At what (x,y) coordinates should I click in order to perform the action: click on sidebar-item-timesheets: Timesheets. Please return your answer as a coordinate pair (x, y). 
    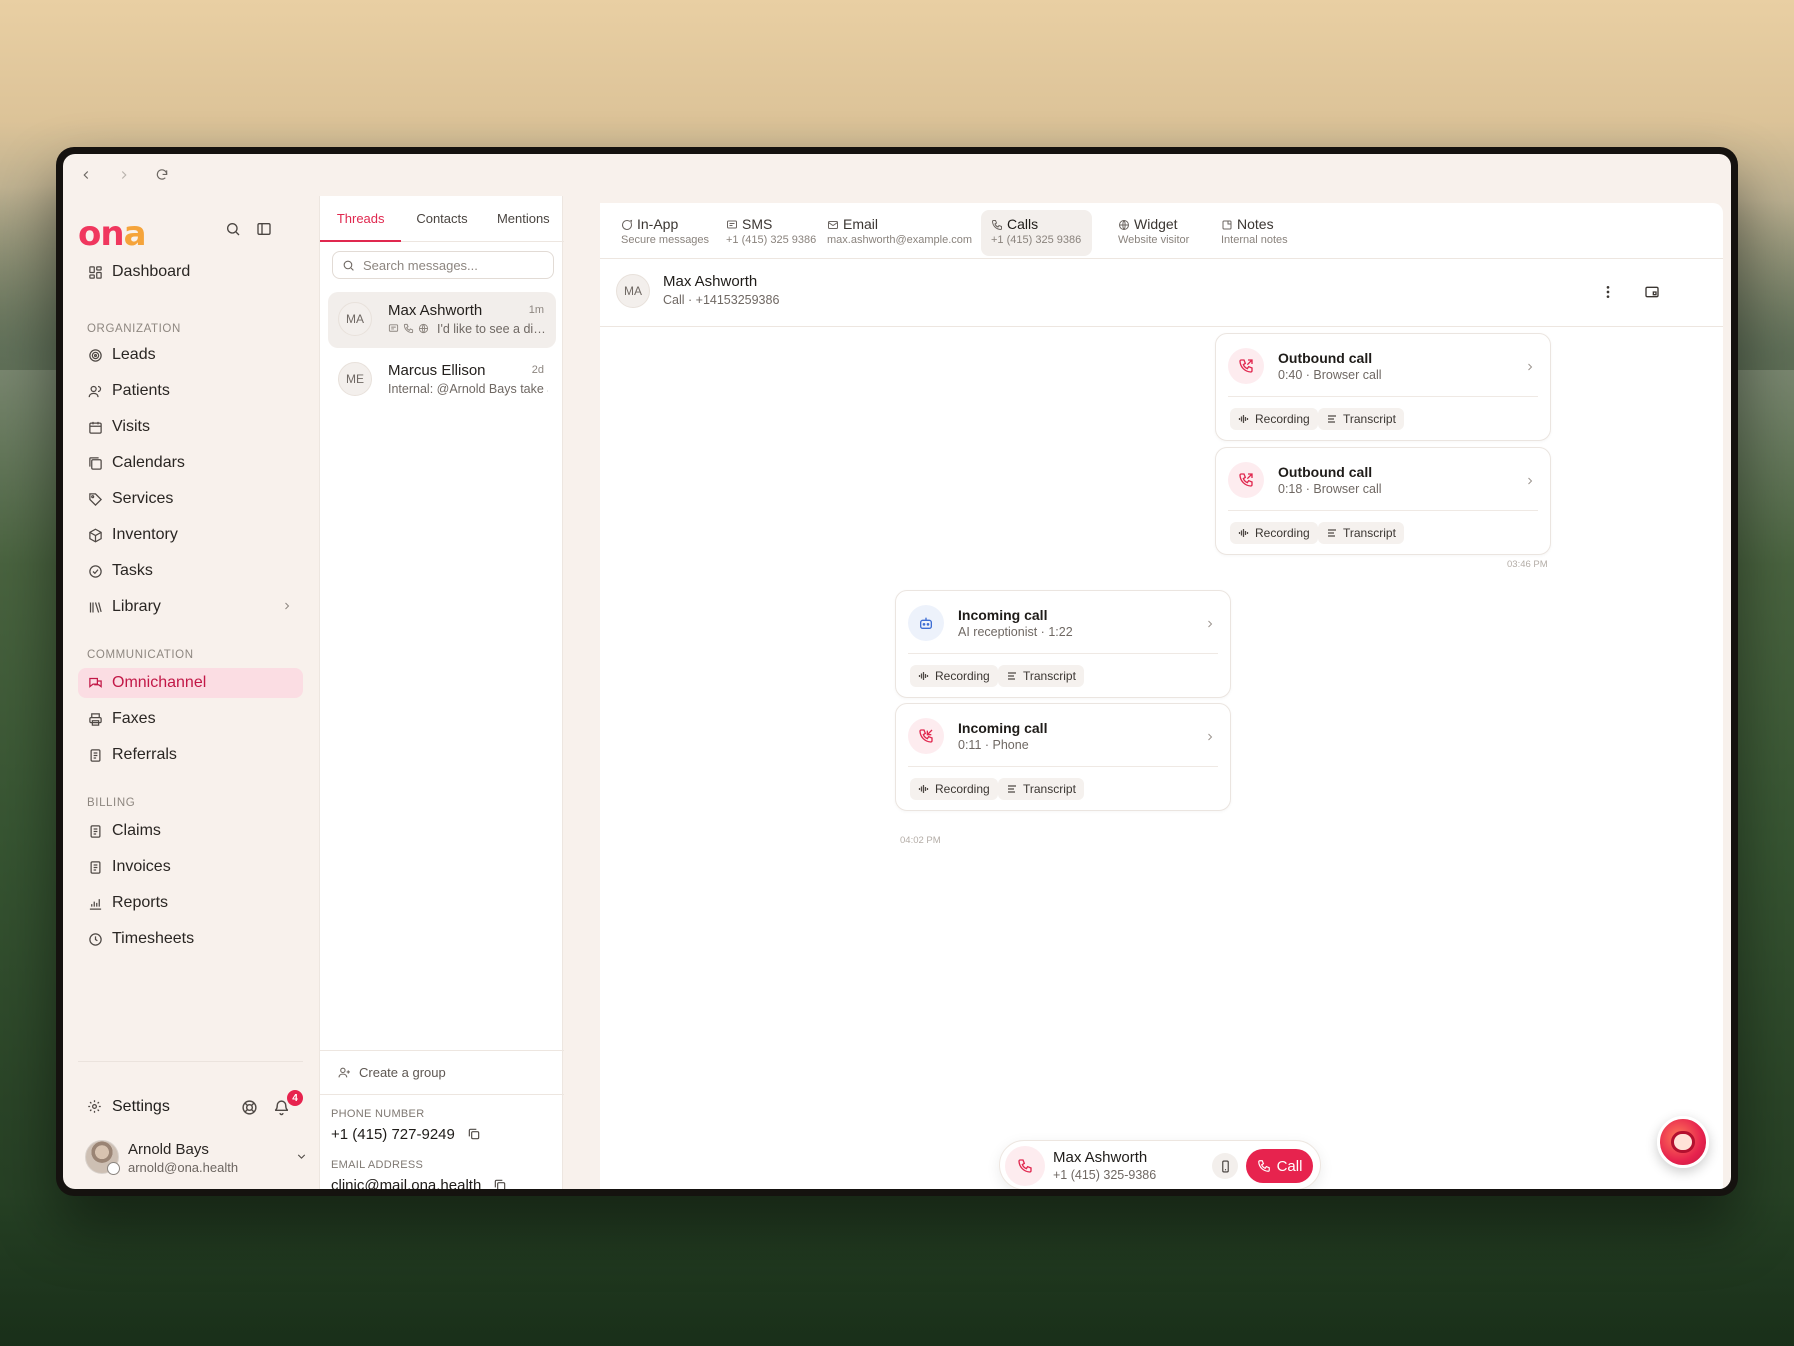
    Looking at the image, I should click on (190, 939).